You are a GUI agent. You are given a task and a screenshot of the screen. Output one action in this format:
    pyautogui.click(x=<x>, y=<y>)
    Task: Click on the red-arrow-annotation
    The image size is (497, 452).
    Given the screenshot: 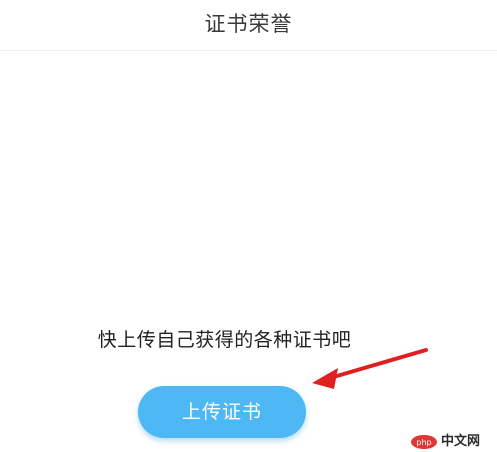 What is the action you would take?
    pyautogui.click(x=370, y=368)
    